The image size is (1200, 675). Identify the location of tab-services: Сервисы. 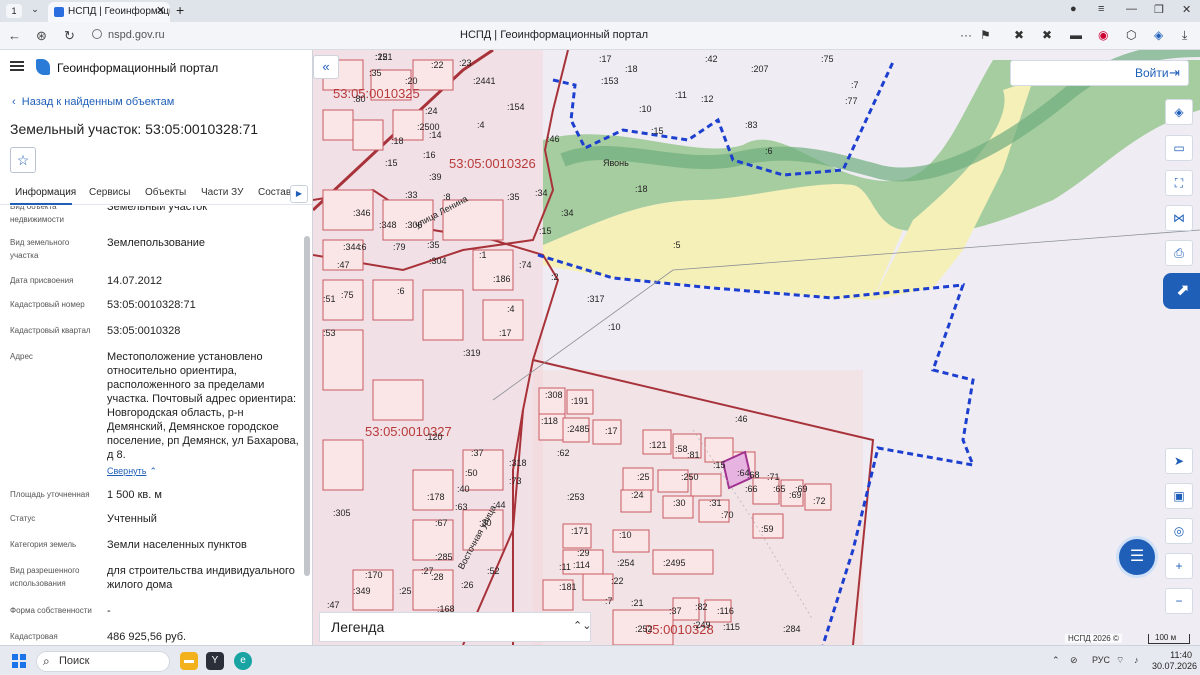
(109, 192).